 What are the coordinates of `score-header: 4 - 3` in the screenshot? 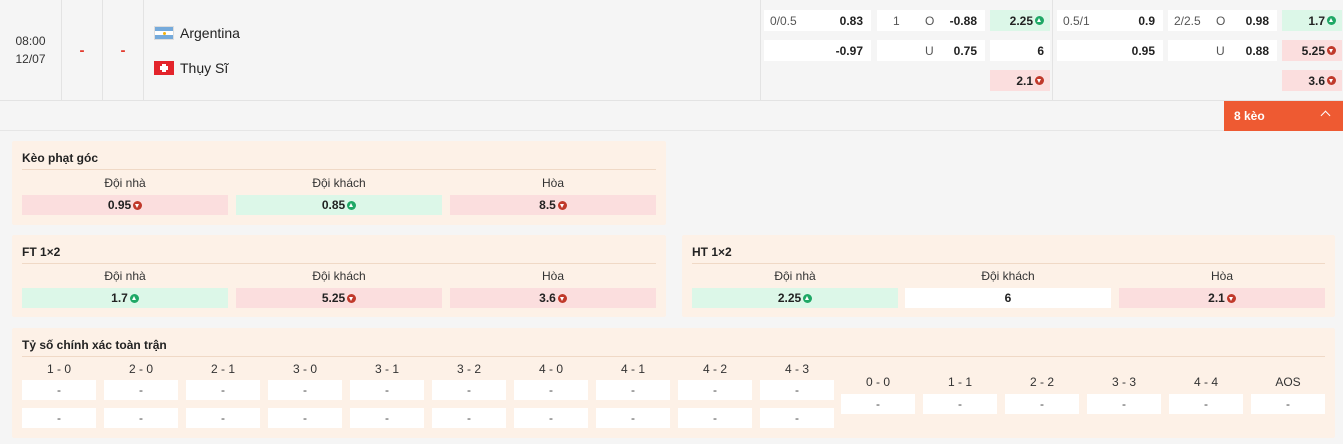 It's located at (796, 369).